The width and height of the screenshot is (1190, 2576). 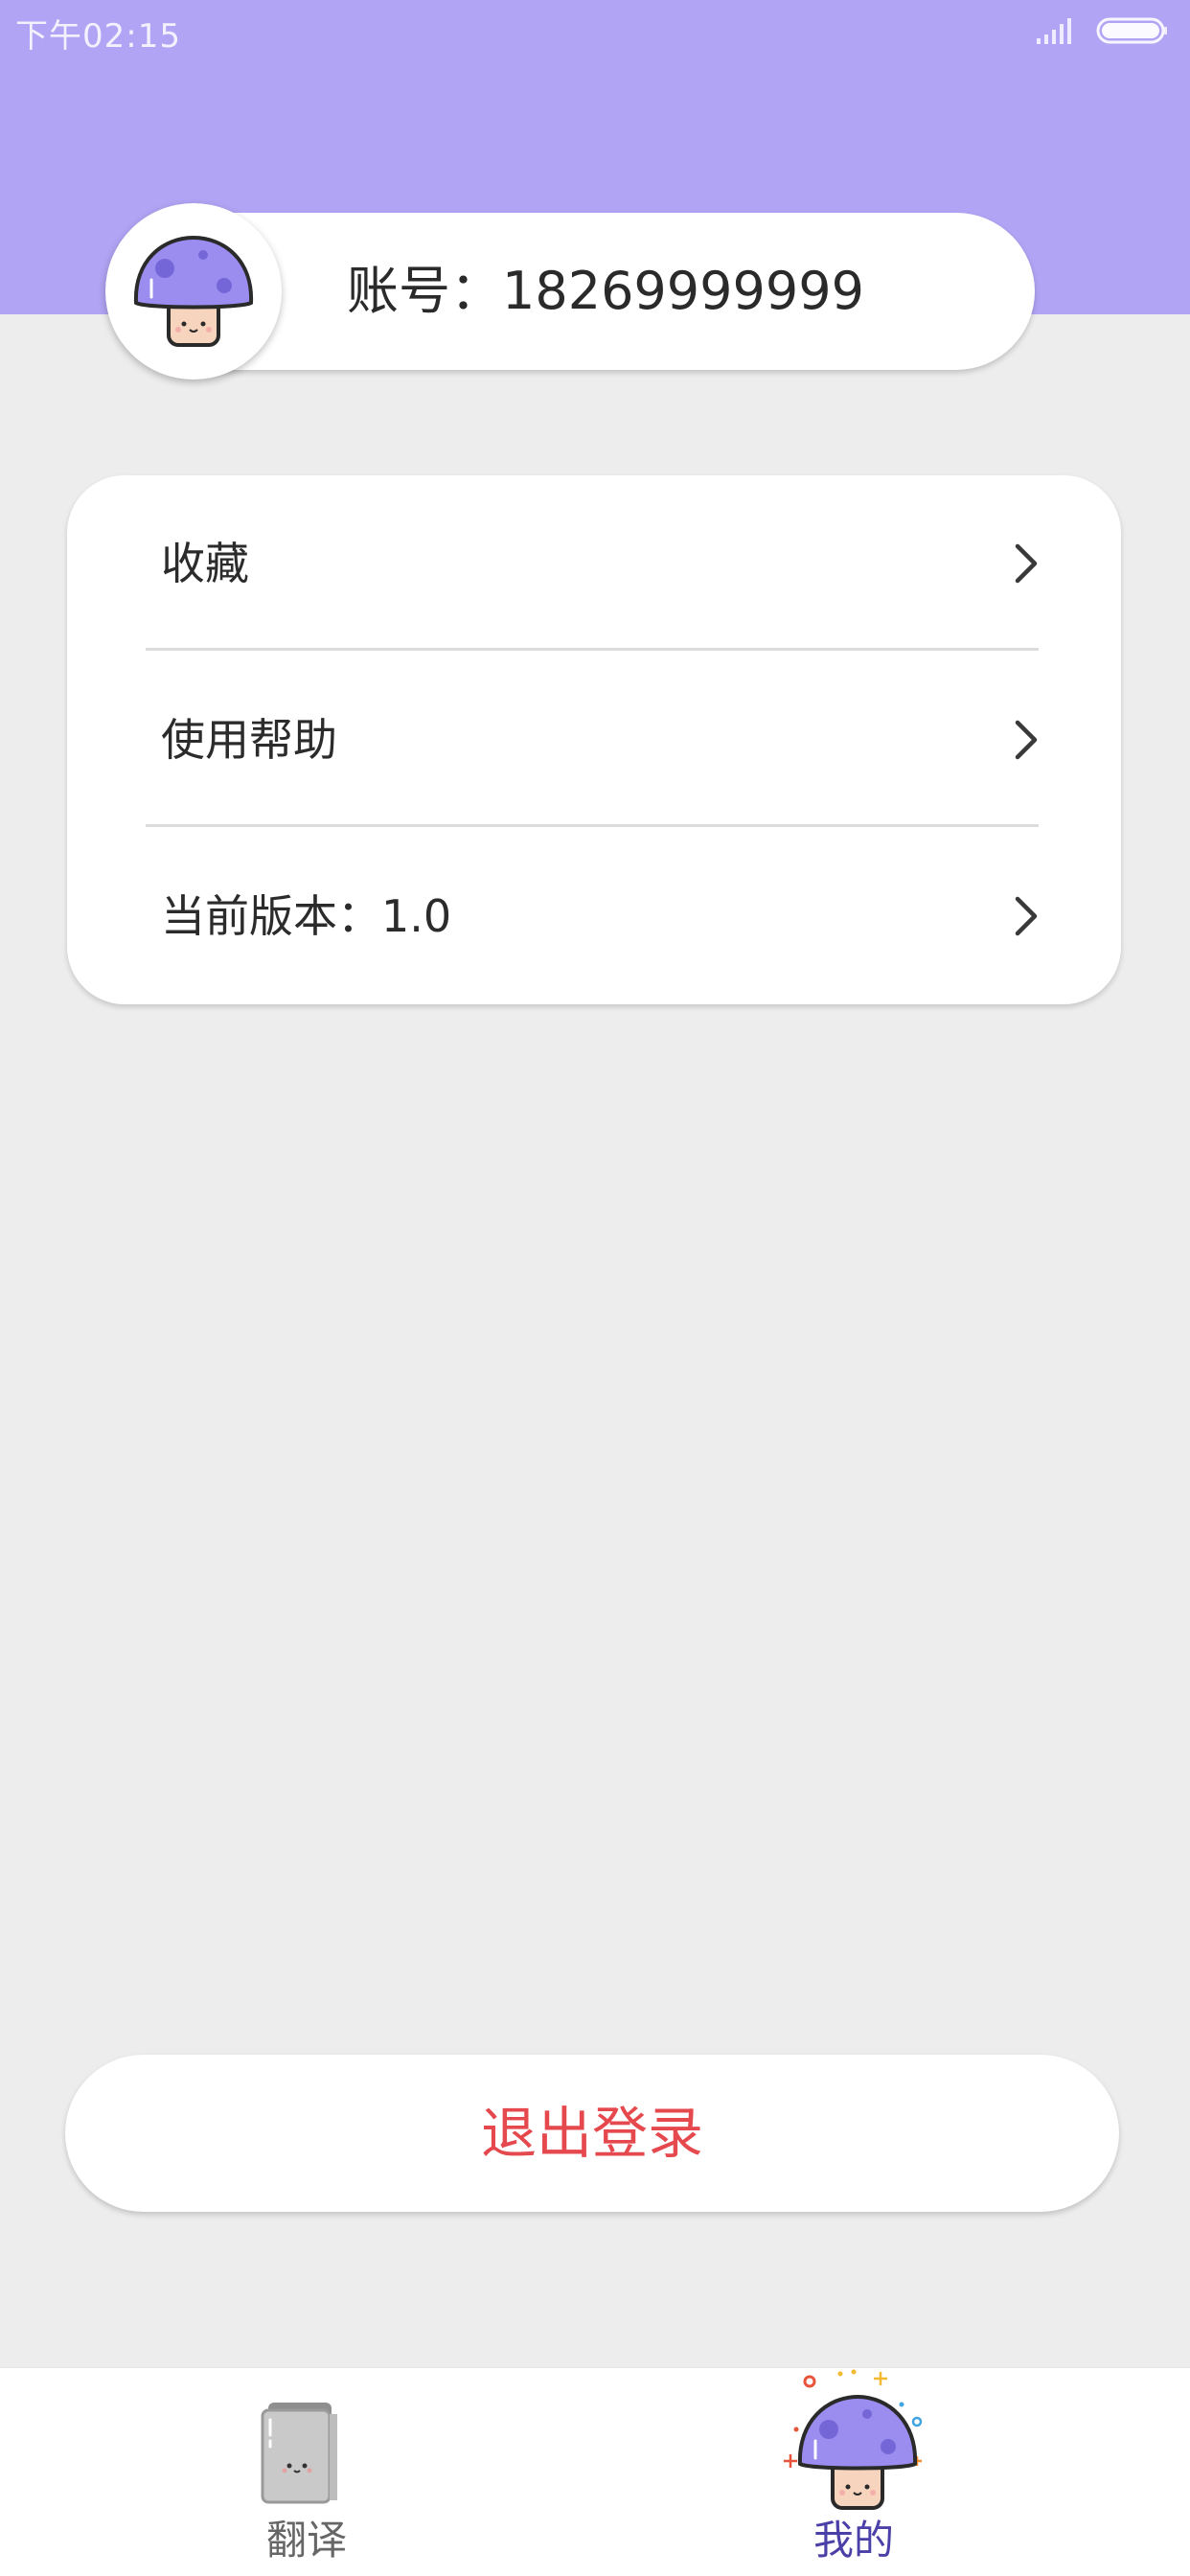 What do you see at coordinates (299, 2453) in the screenshot?
I see `book-icon` at bounding box center [299, 2453].